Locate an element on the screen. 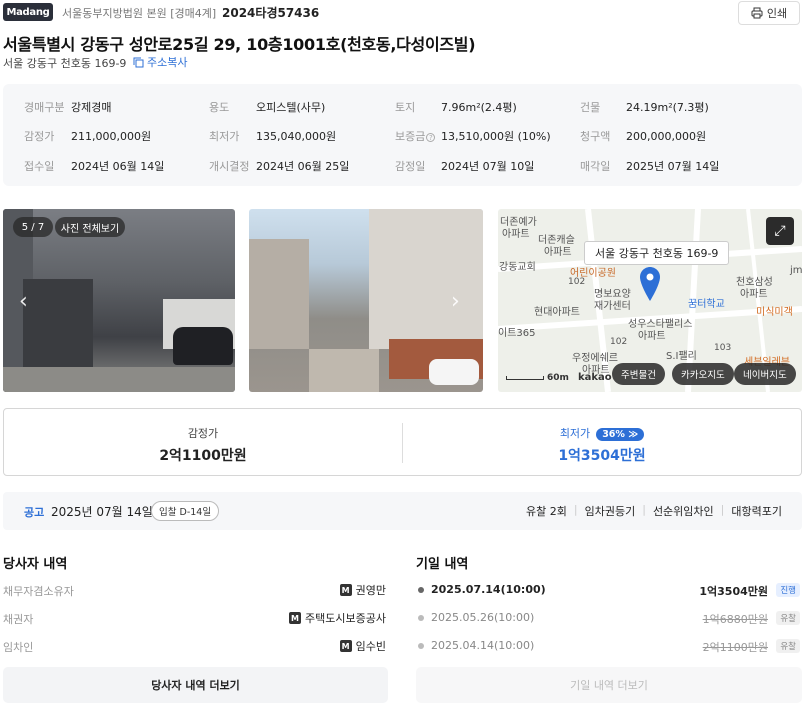  map-pin-icon is located at coordinates (650, 285).